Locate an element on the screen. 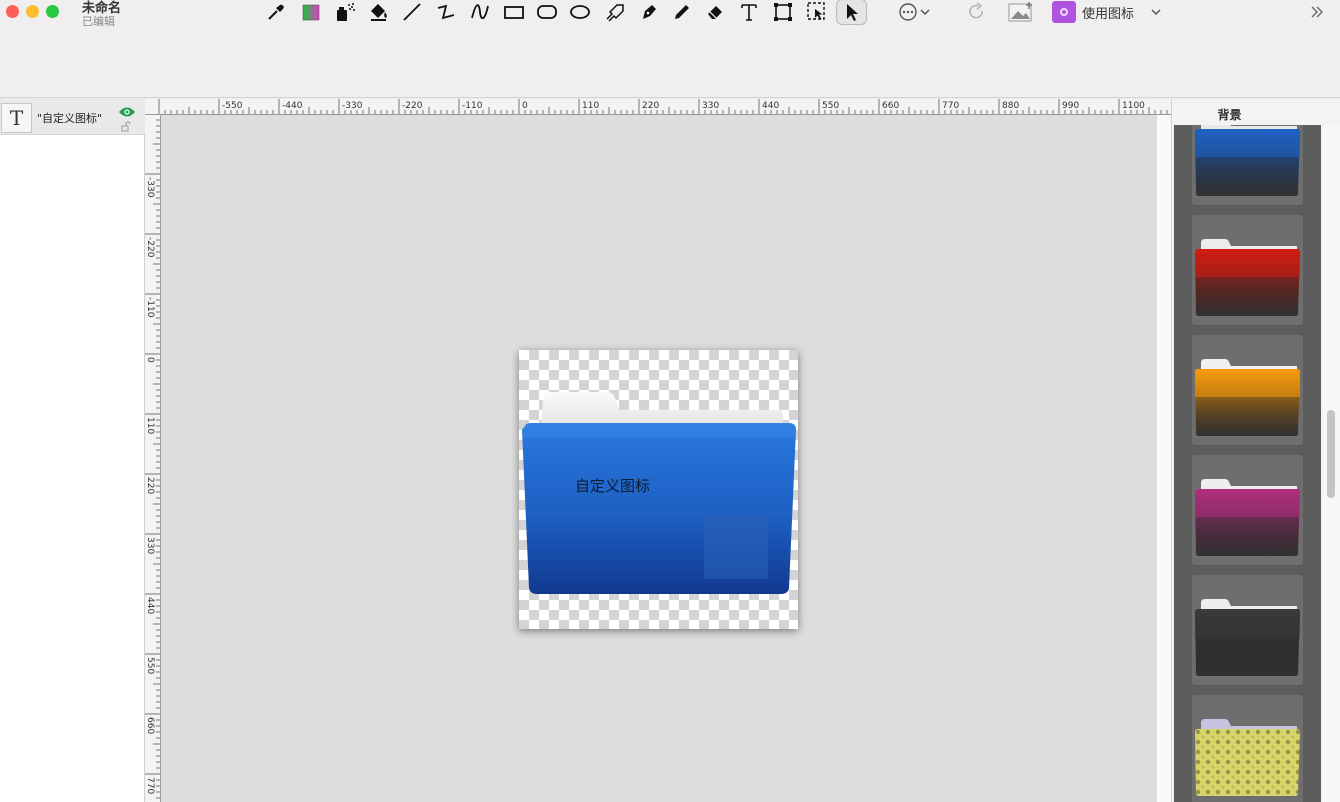 The width and height of the screenshot is (1340, 802). line-icon is located at coordinates (412, 12).